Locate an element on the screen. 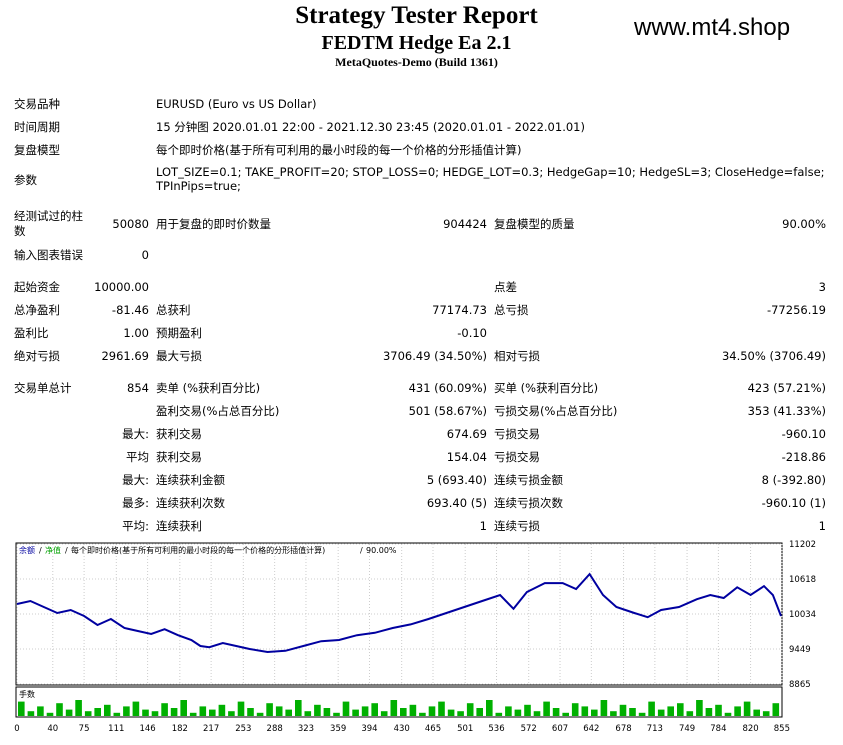 This screenshot has width=843, height=745. rel-drawdown-label: 相对亏损 is located at coordinates (517, 356).